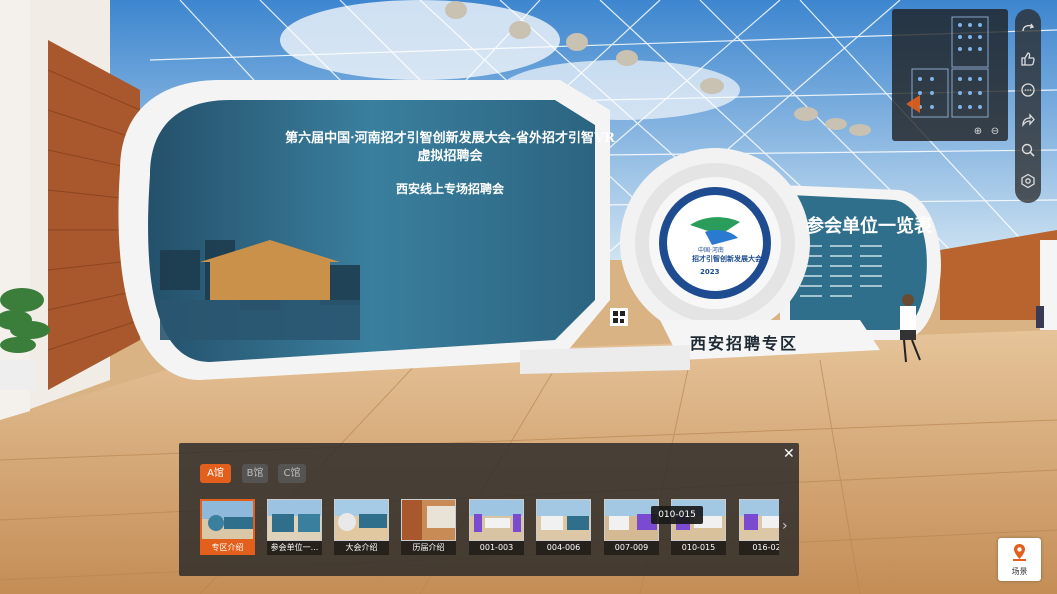  Describe the element at coordinates (710, 272) in the screenshot. I see `logo-year: 2023` at that location.